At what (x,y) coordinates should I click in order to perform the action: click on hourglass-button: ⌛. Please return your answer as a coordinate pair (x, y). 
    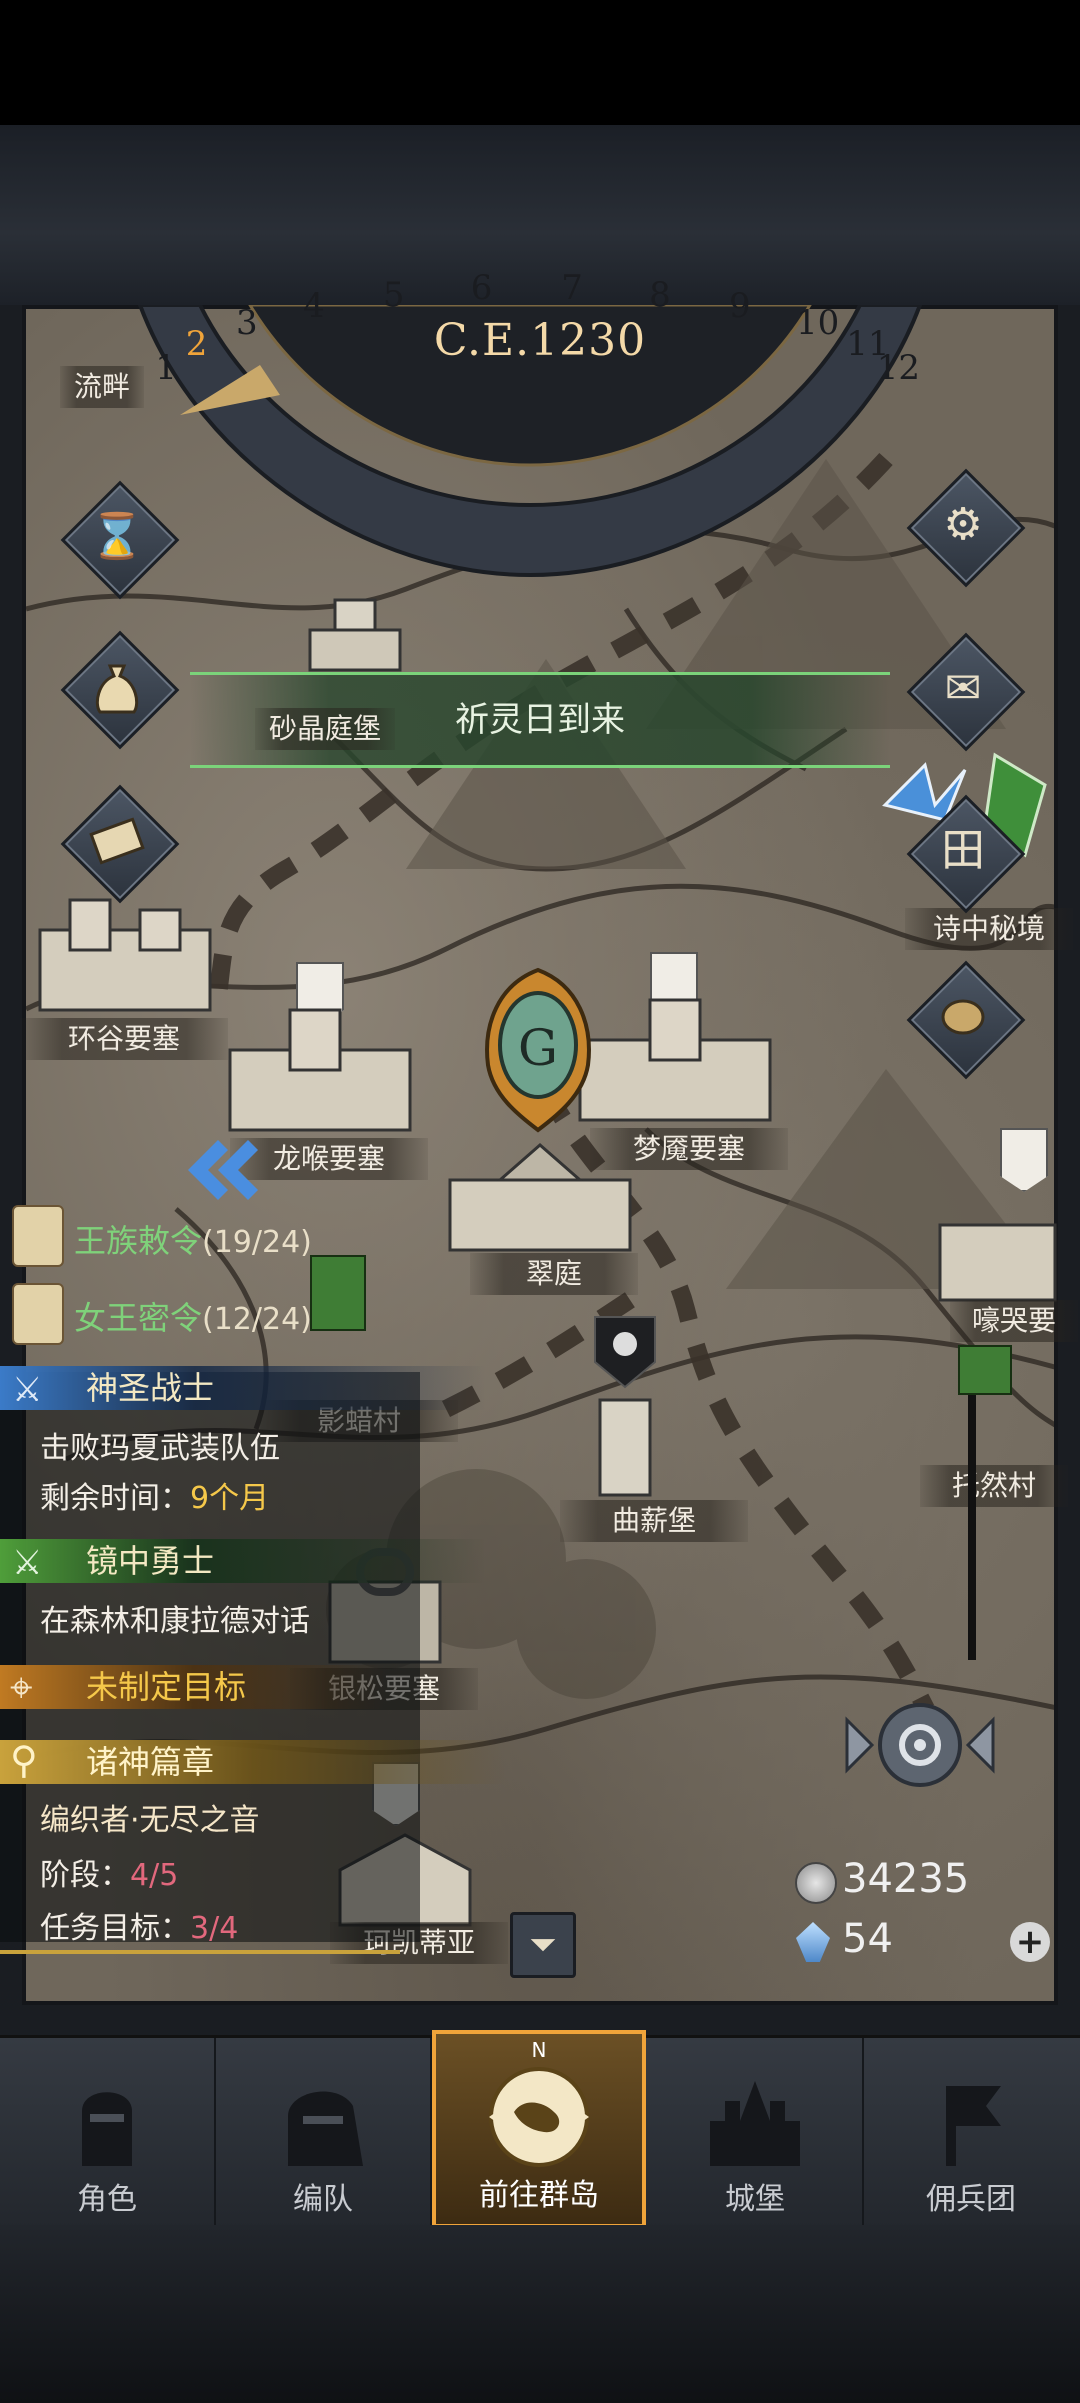
    Looking at the image, I should click on (120, 540).